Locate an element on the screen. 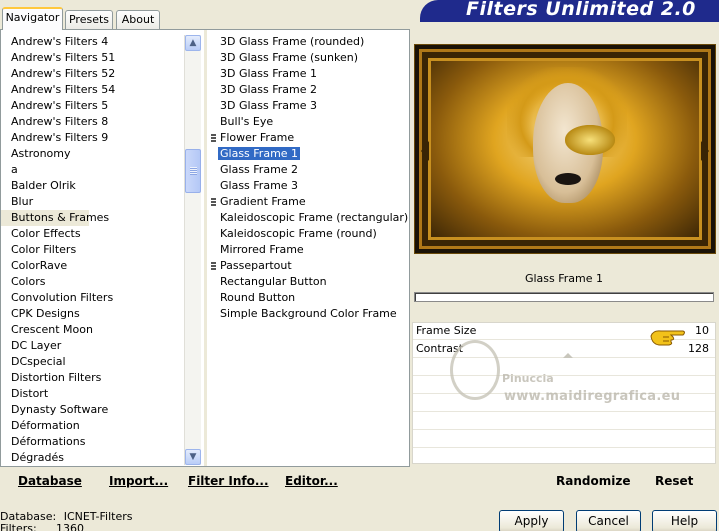 This screenshot has width=719, height=531. watermark-url: www.maidiregrafica.eu is located at coordinates (592, 396).